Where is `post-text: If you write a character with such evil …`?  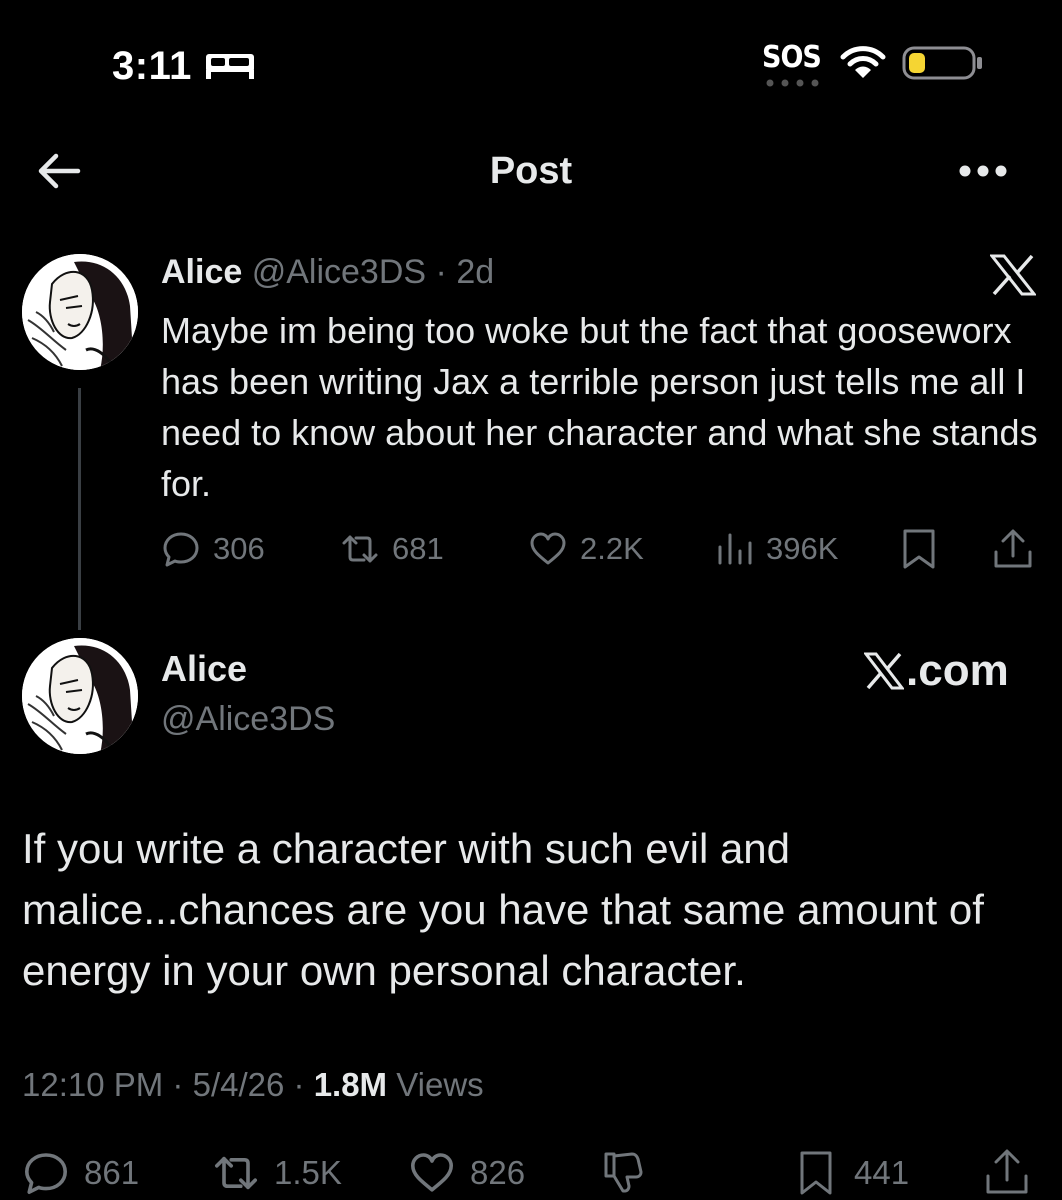
post-text: If you write a character with such evil … is located at coordinates (503, 909).